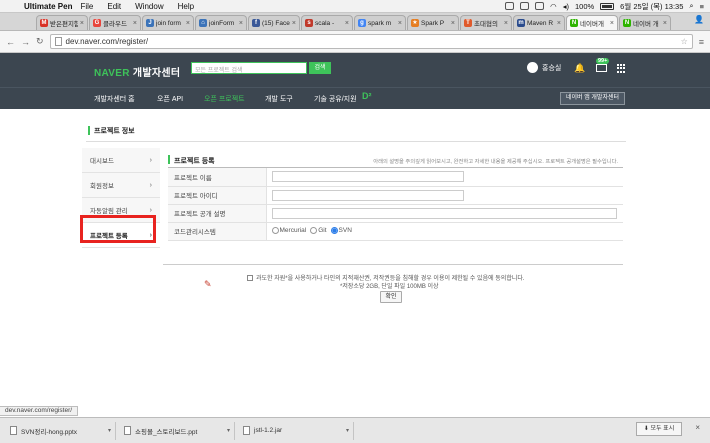  What do you see at coordinates (115, 22) in the screenshot?
I see `browser-tab: G 클라우드 ×` at bounding box center [115, 22].